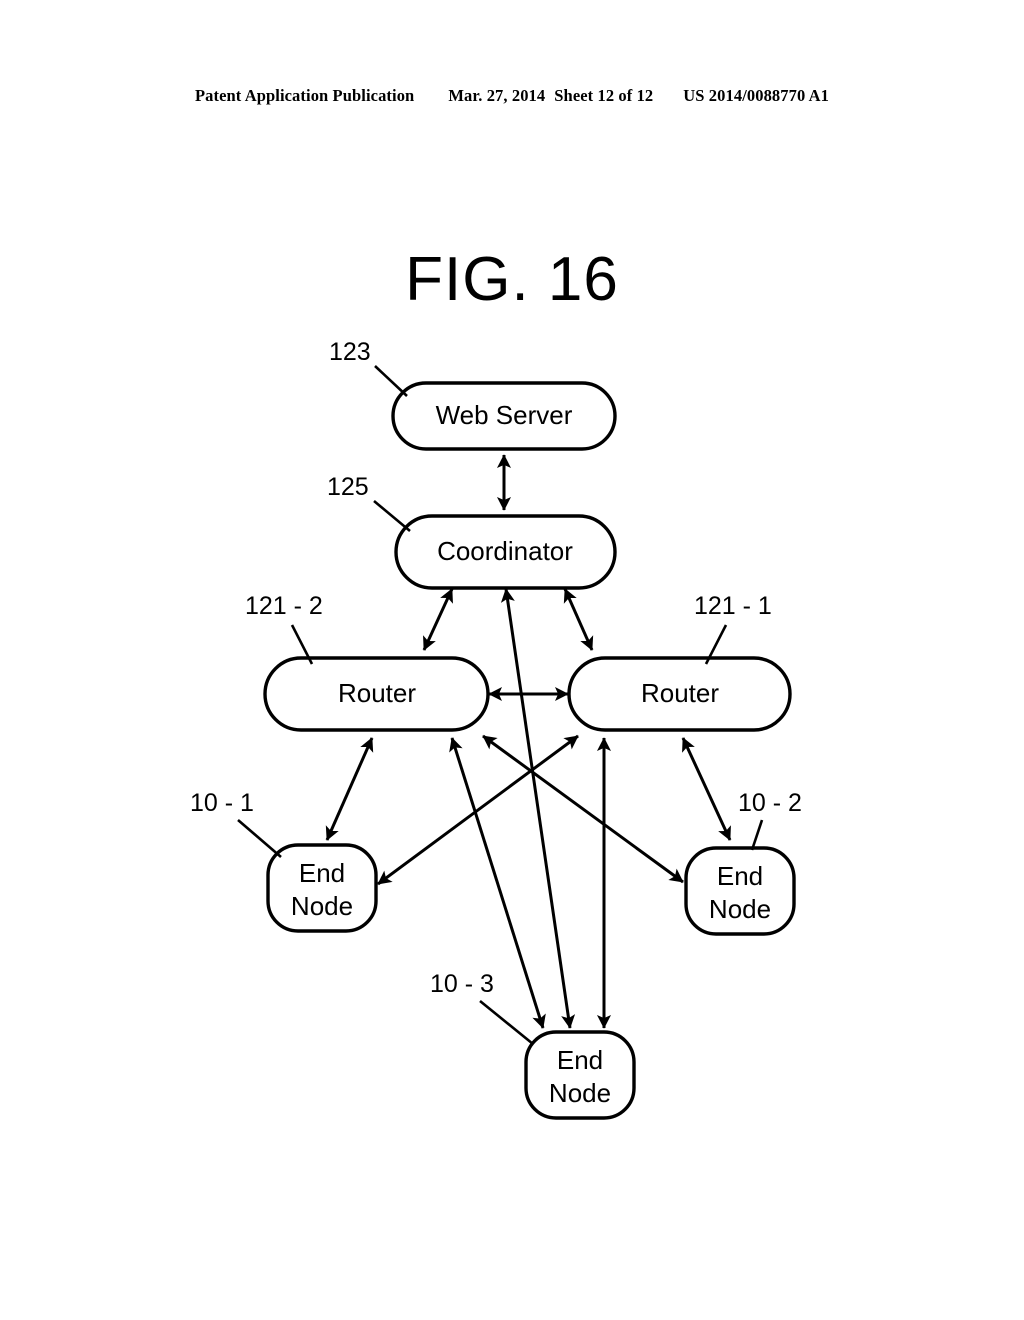  I want to click on end-node-1-label-line1: End, so click(322, 873).